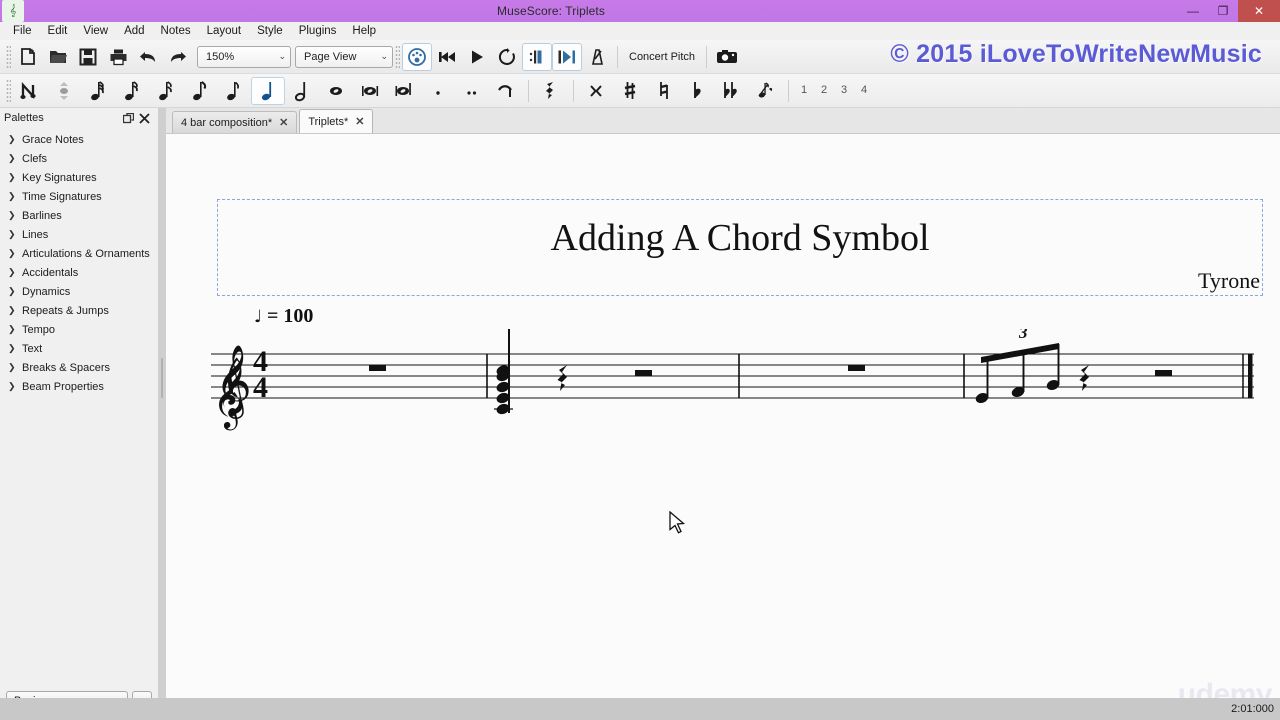  What do you see at coordinates (864, 91) in the screenshot?
I see `voice-4-button: 4` at bounding box center [864, 91].